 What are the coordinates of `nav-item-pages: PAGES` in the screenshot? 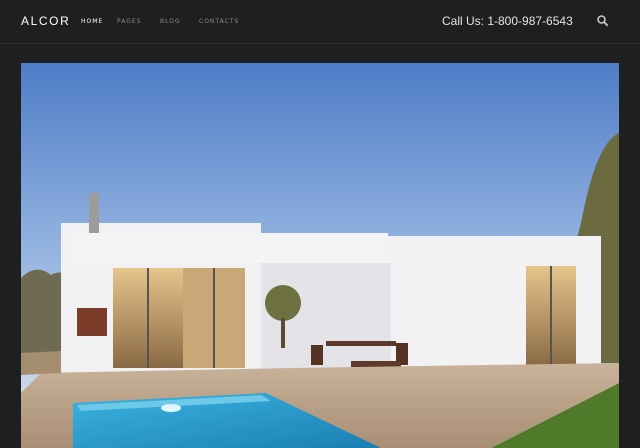 It's located at (138, 21).